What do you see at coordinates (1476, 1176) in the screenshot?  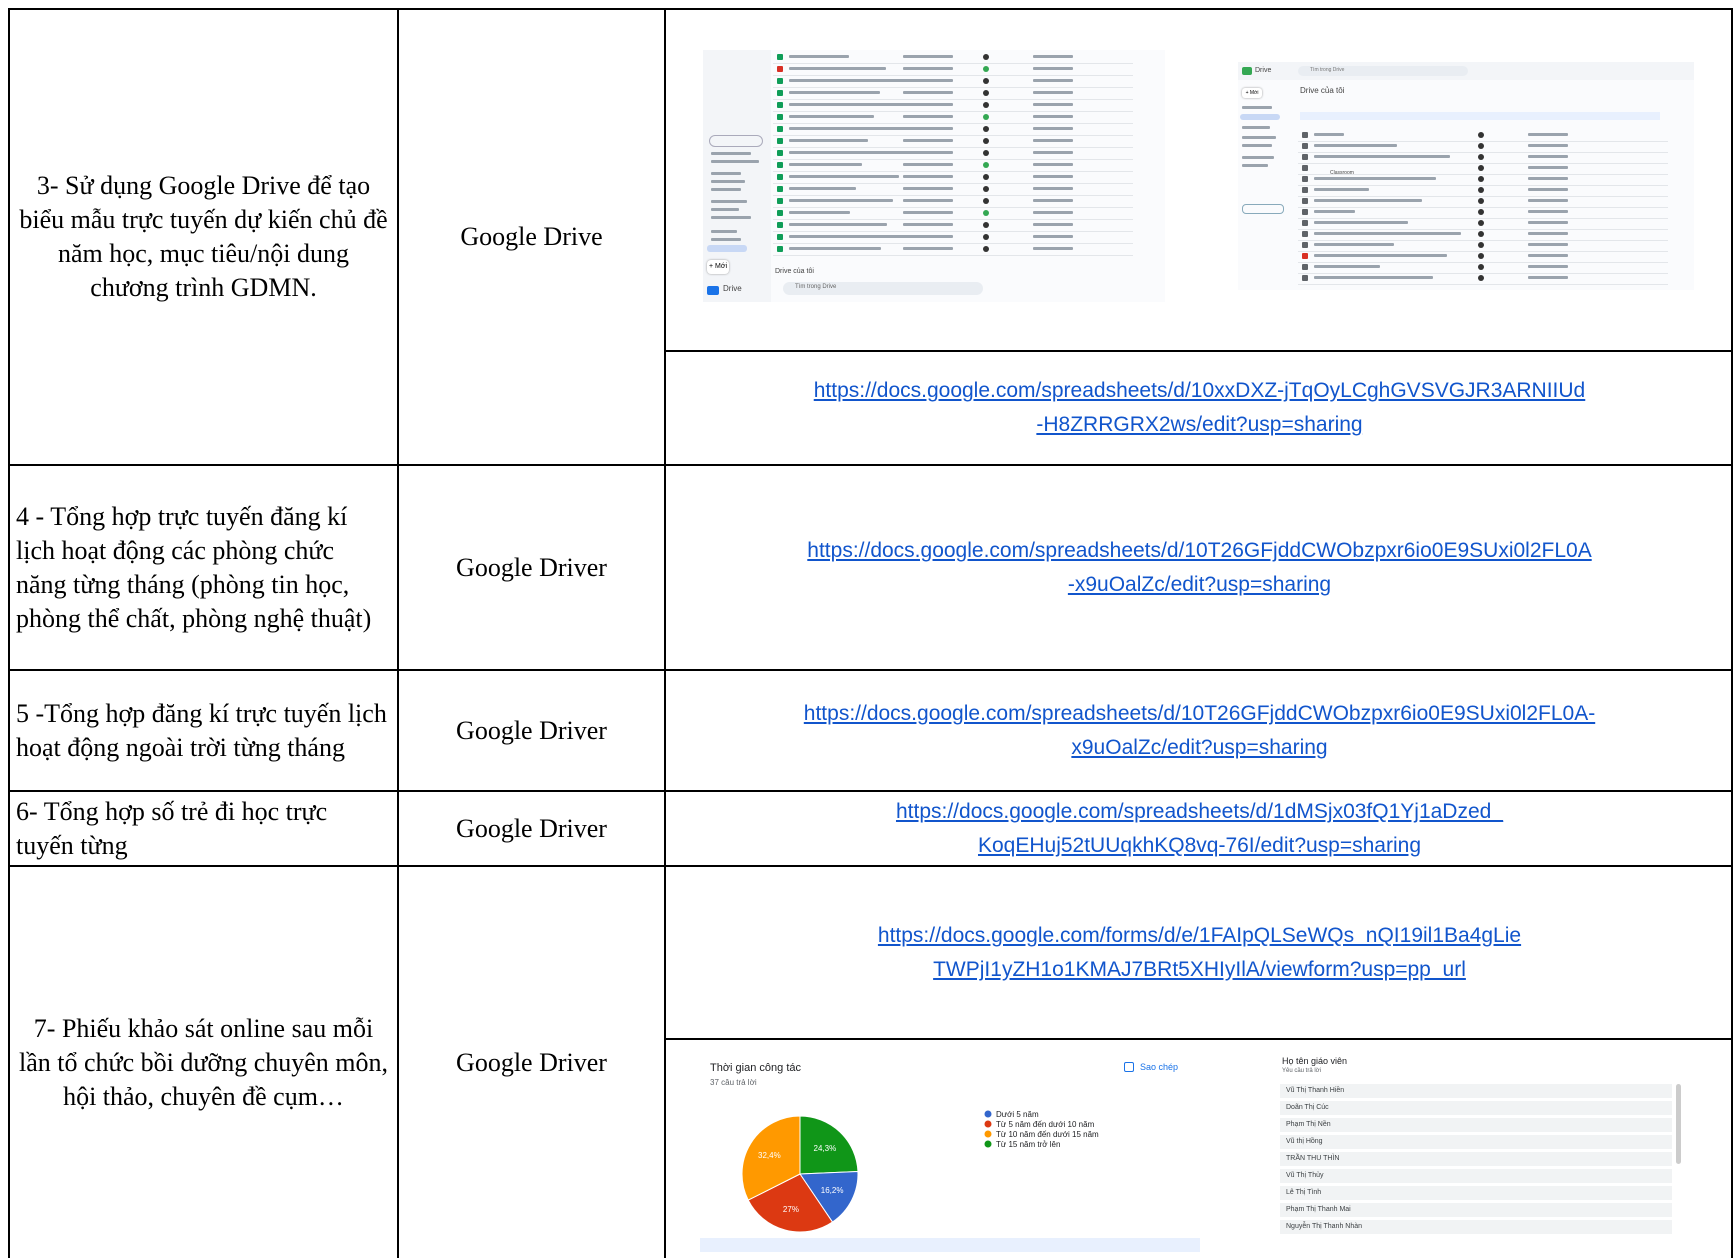 I see `response-item: Vũ Thị Thủy` at bounding box center [1476, 1176].